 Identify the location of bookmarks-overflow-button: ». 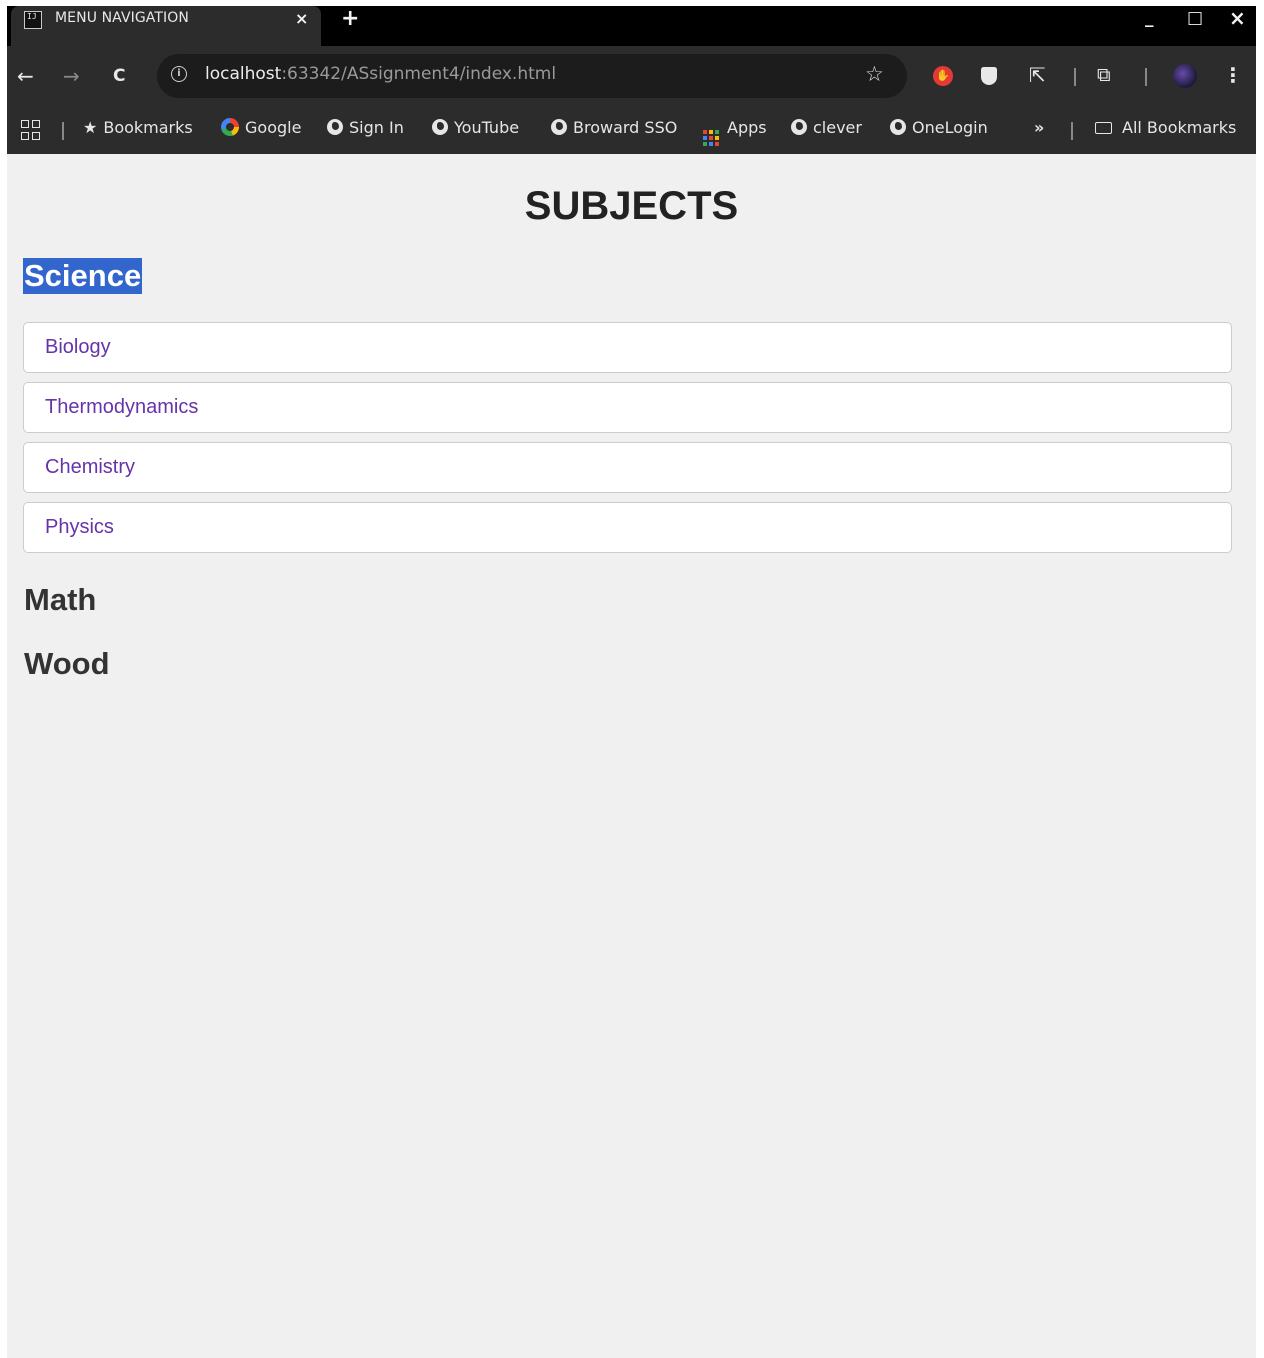
(1039, 127).